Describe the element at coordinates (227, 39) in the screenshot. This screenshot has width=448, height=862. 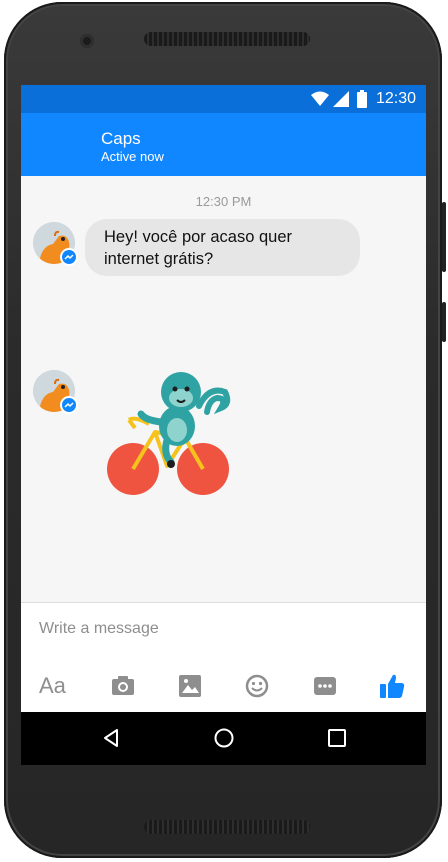
I see `top-speaker` at that location.